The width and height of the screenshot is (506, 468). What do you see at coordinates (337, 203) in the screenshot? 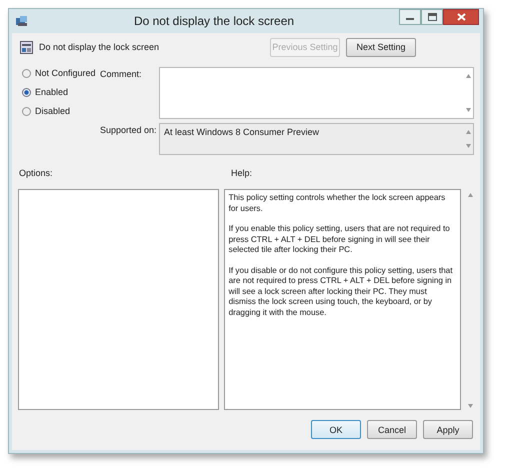
I see `help-paragraph: This policy setting controls whether the lock screen appears for users.` at bounding box center [337, 203].